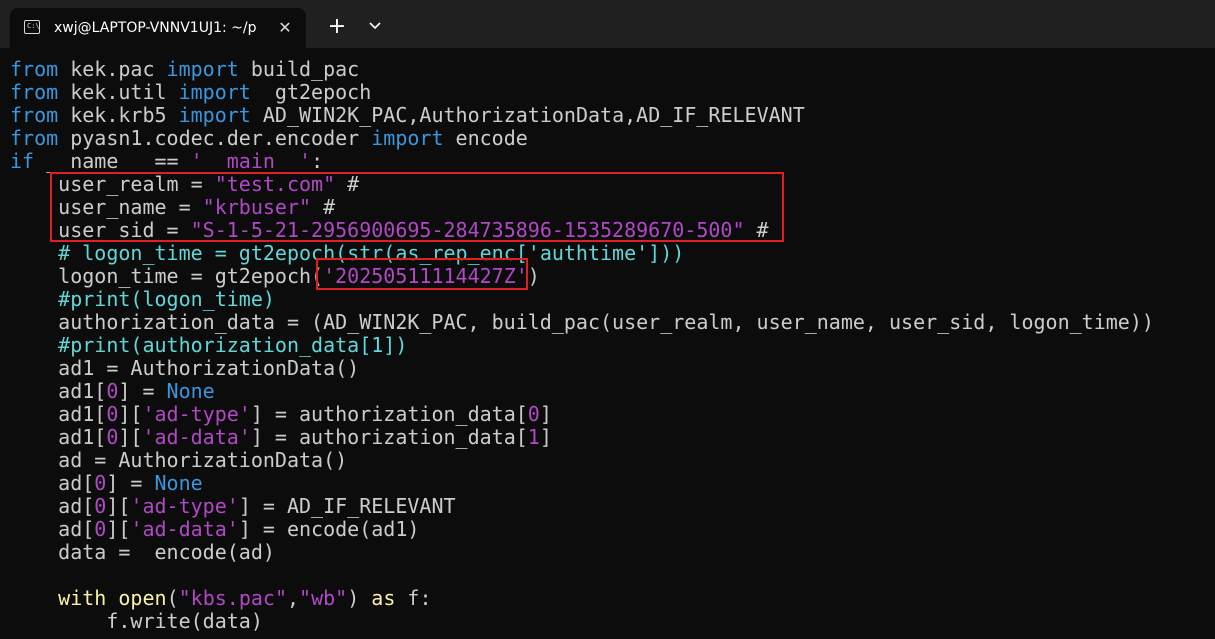 This screenshot has width=1215, height=639. What do you see at coordinates (142, 552) in the screenshot?
I see `code-line: data = encode(ad)` at bounding box center [142, 552].